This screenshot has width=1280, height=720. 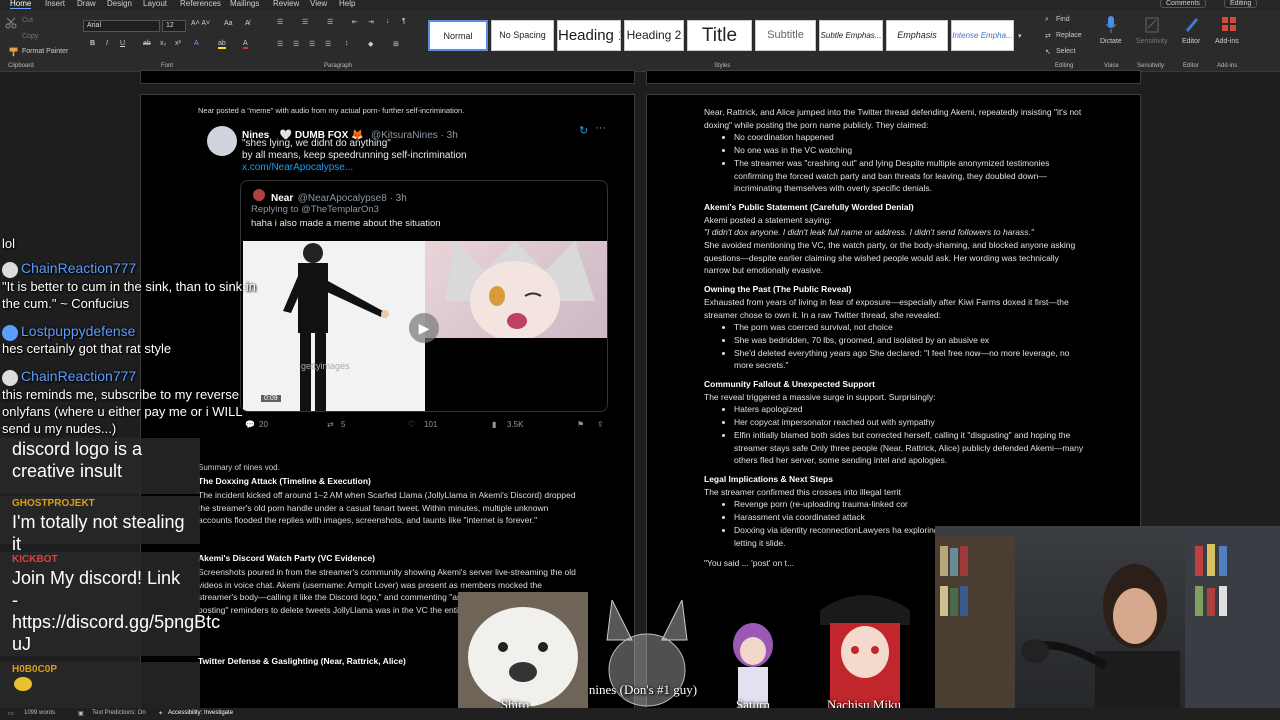 I want to click on replace-label: Replace, so click(x=1069, y=35).